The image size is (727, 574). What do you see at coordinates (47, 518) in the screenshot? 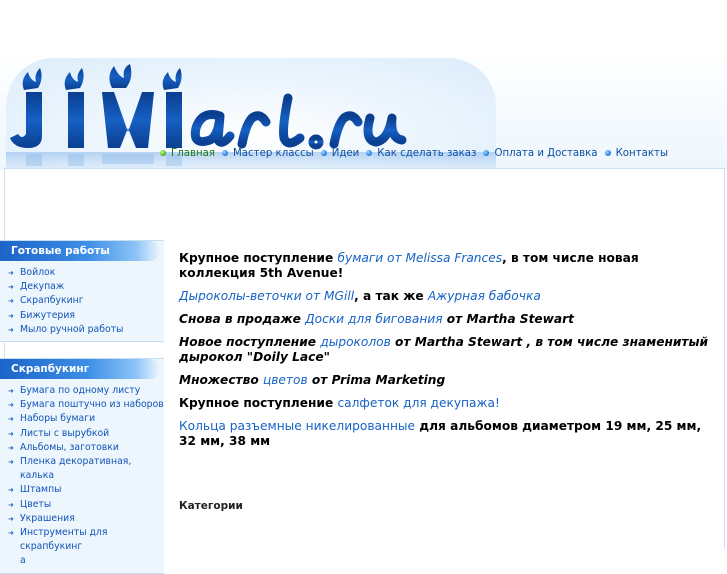
I see `sidebar-item-label: Украшения` at bounding box center [47, 518].